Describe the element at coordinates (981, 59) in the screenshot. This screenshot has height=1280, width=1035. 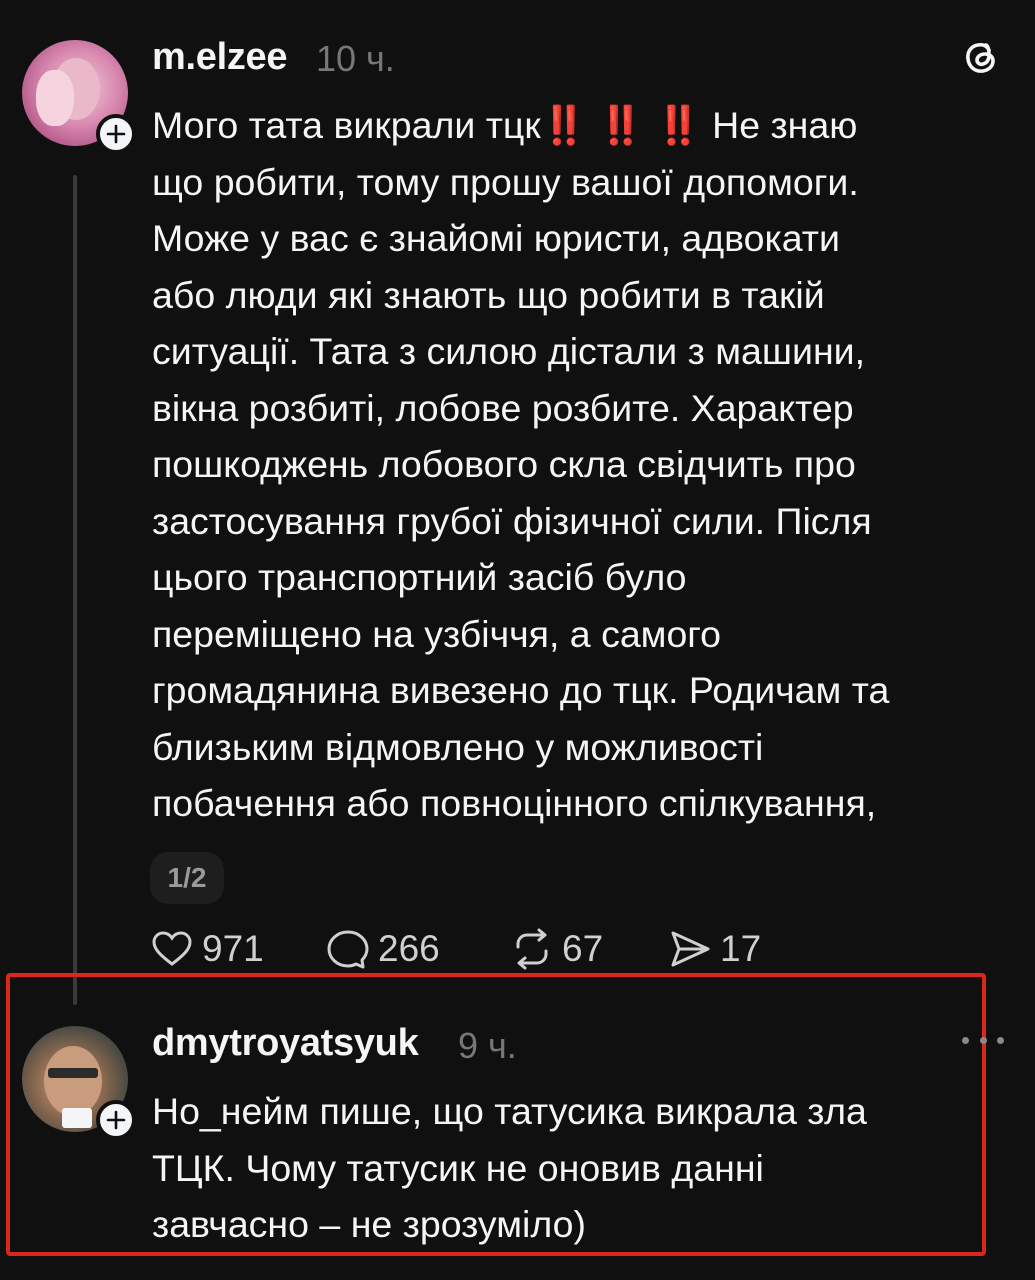
I see `threads-logo-icon` at that location.